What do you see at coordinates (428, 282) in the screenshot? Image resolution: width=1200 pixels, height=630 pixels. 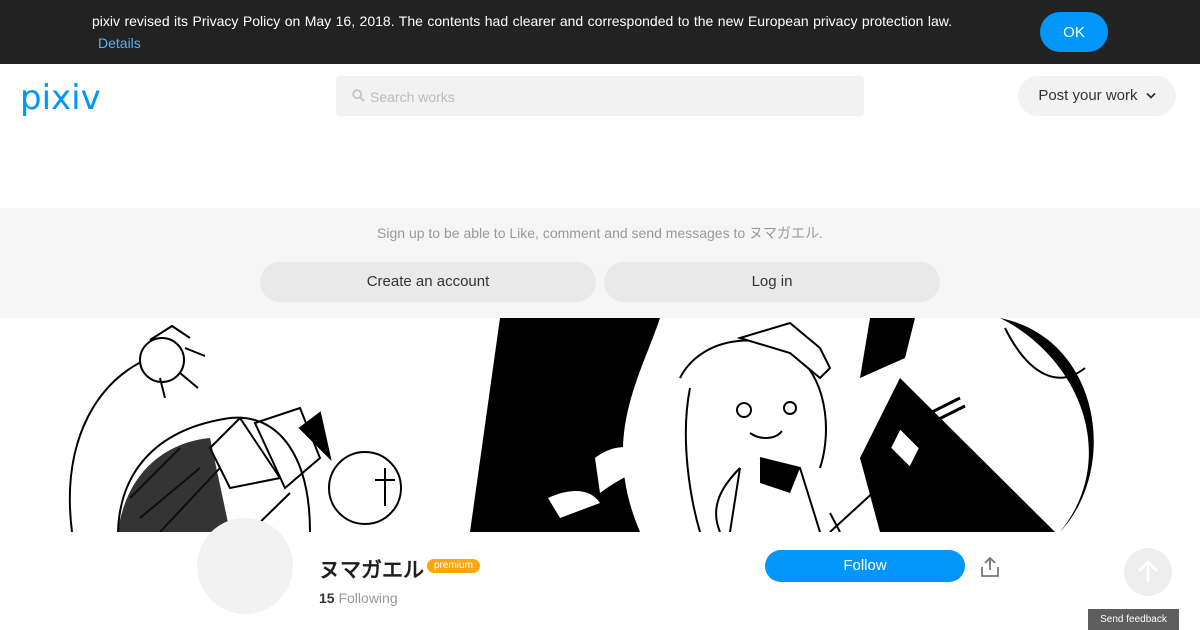 I see `create-account-button: Create an account` at bounding box center [428, 282].